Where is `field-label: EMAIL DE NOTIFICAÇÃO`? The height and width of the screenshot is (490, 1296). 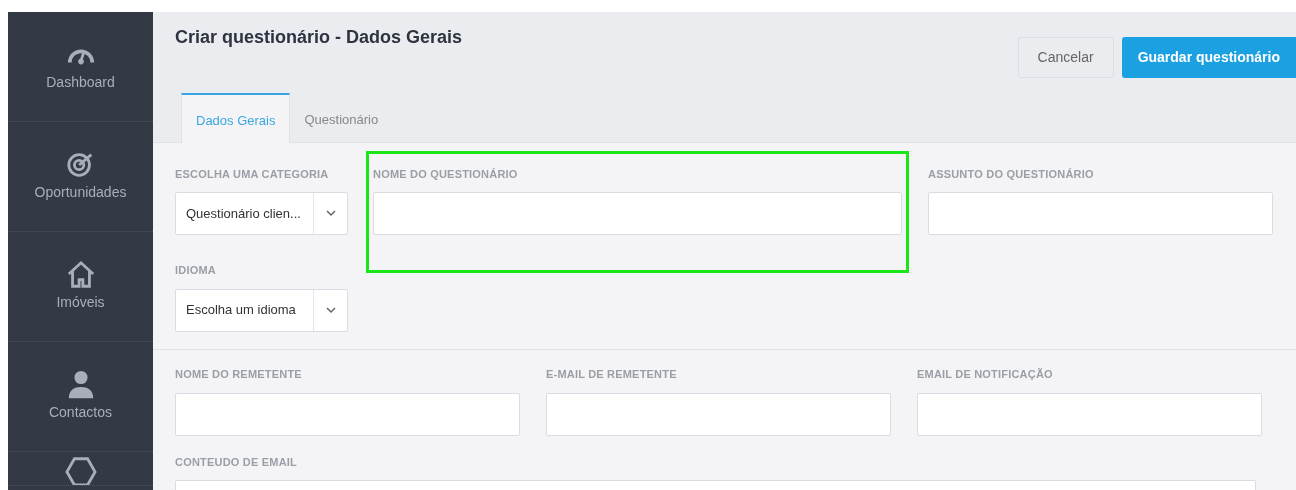
field-label: EMAIL DE NOTIFICAÇÃO is located at coordinates (985, 374).